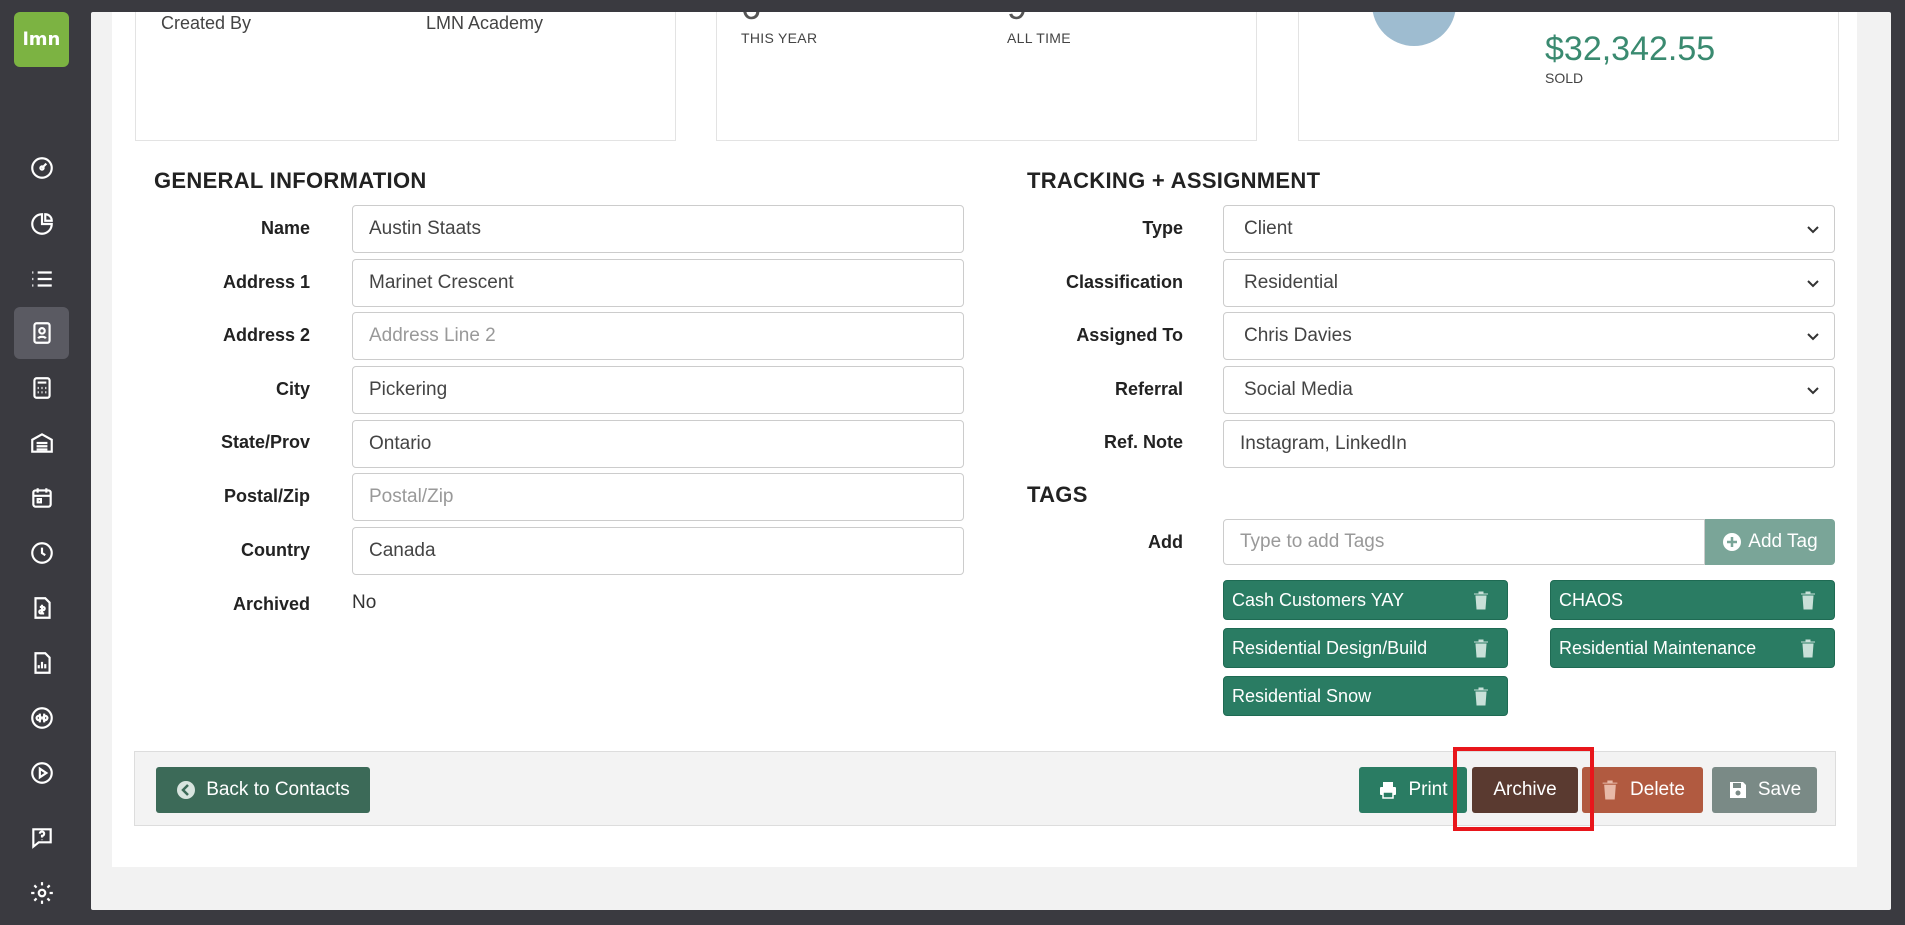 The image size is (1905, 925). Describe the element at coordinates (658, 497) in the screenshot. I see `postal-input: Postal/Zip` at that location.